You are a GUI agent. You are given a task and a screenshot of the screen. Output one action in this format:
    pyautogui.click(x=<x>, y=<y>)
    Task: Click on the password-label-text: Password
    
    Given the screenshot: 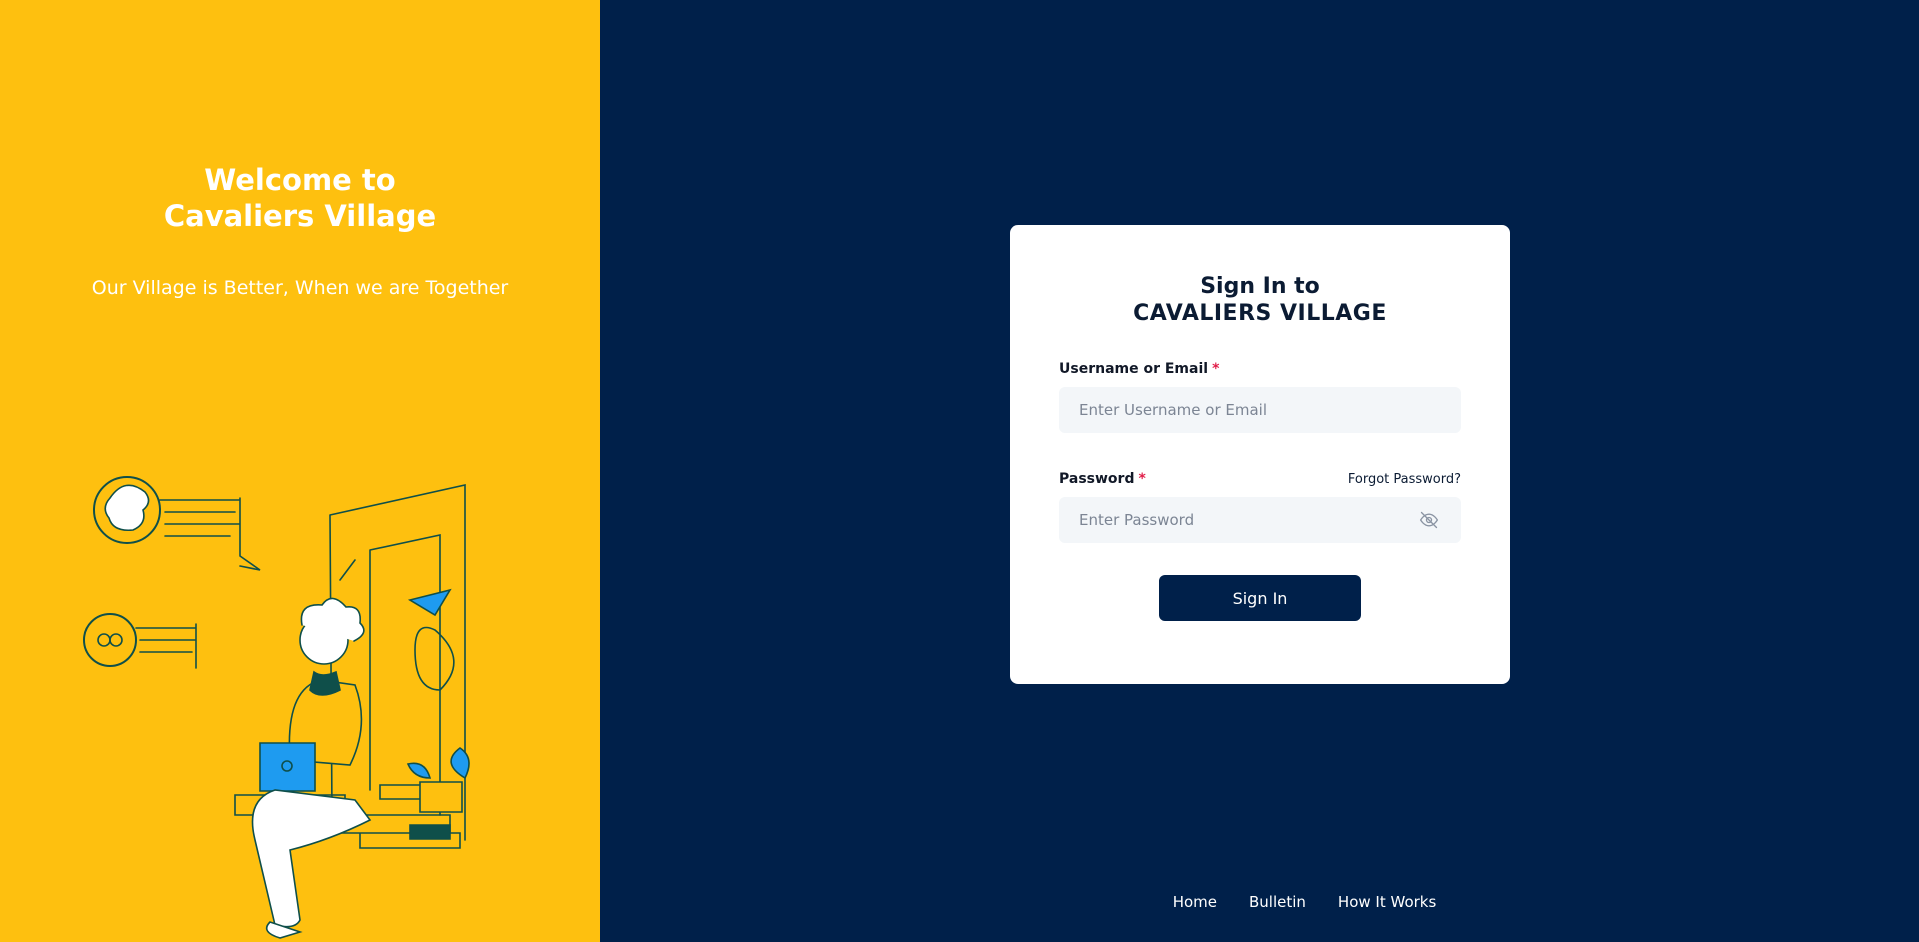 What is the action you would take?
    pyautogui.click(x=1097, y=479)
    